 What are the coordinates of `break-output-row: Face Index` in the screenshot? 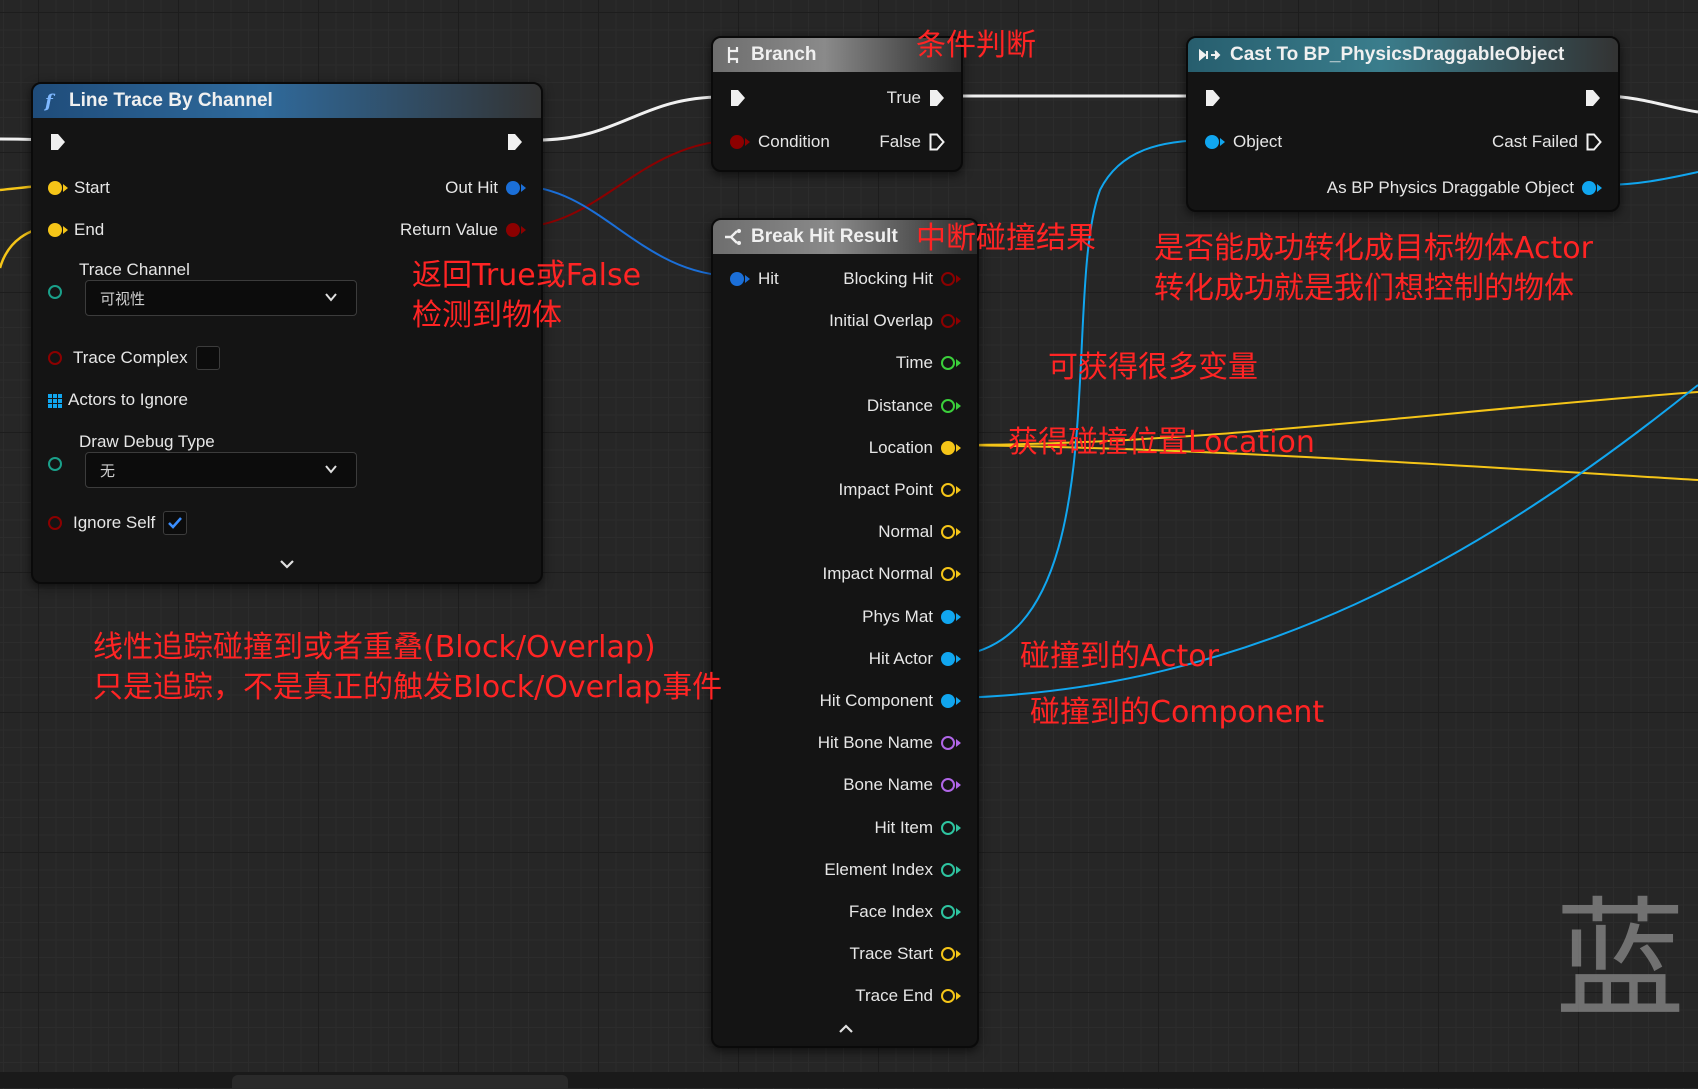 It's located at (905, 912).